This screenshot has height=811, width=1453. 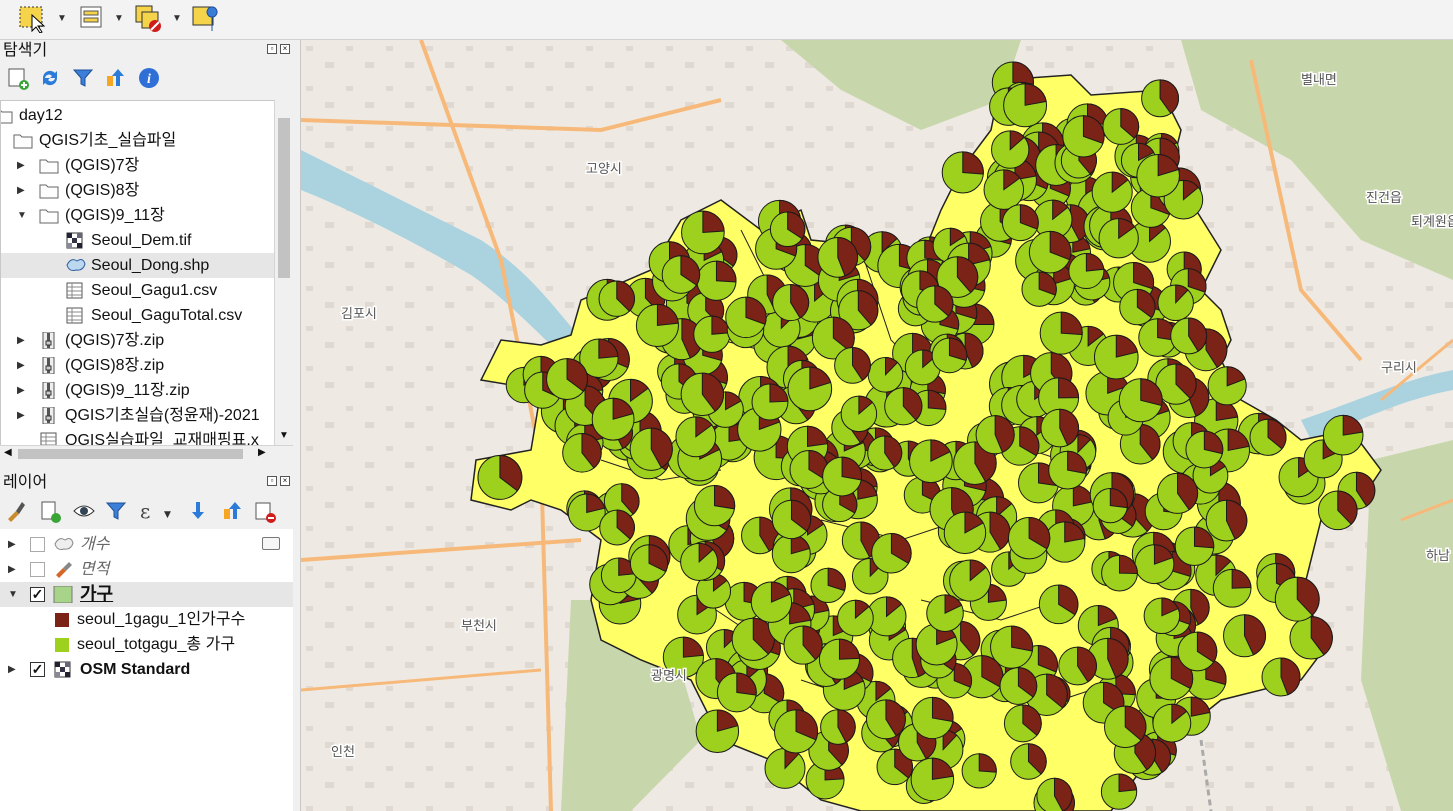 What do you see at coordinates (604, 168) in the screenshot?
I see `place-label: 고양시` at bounding box center [604, 168].